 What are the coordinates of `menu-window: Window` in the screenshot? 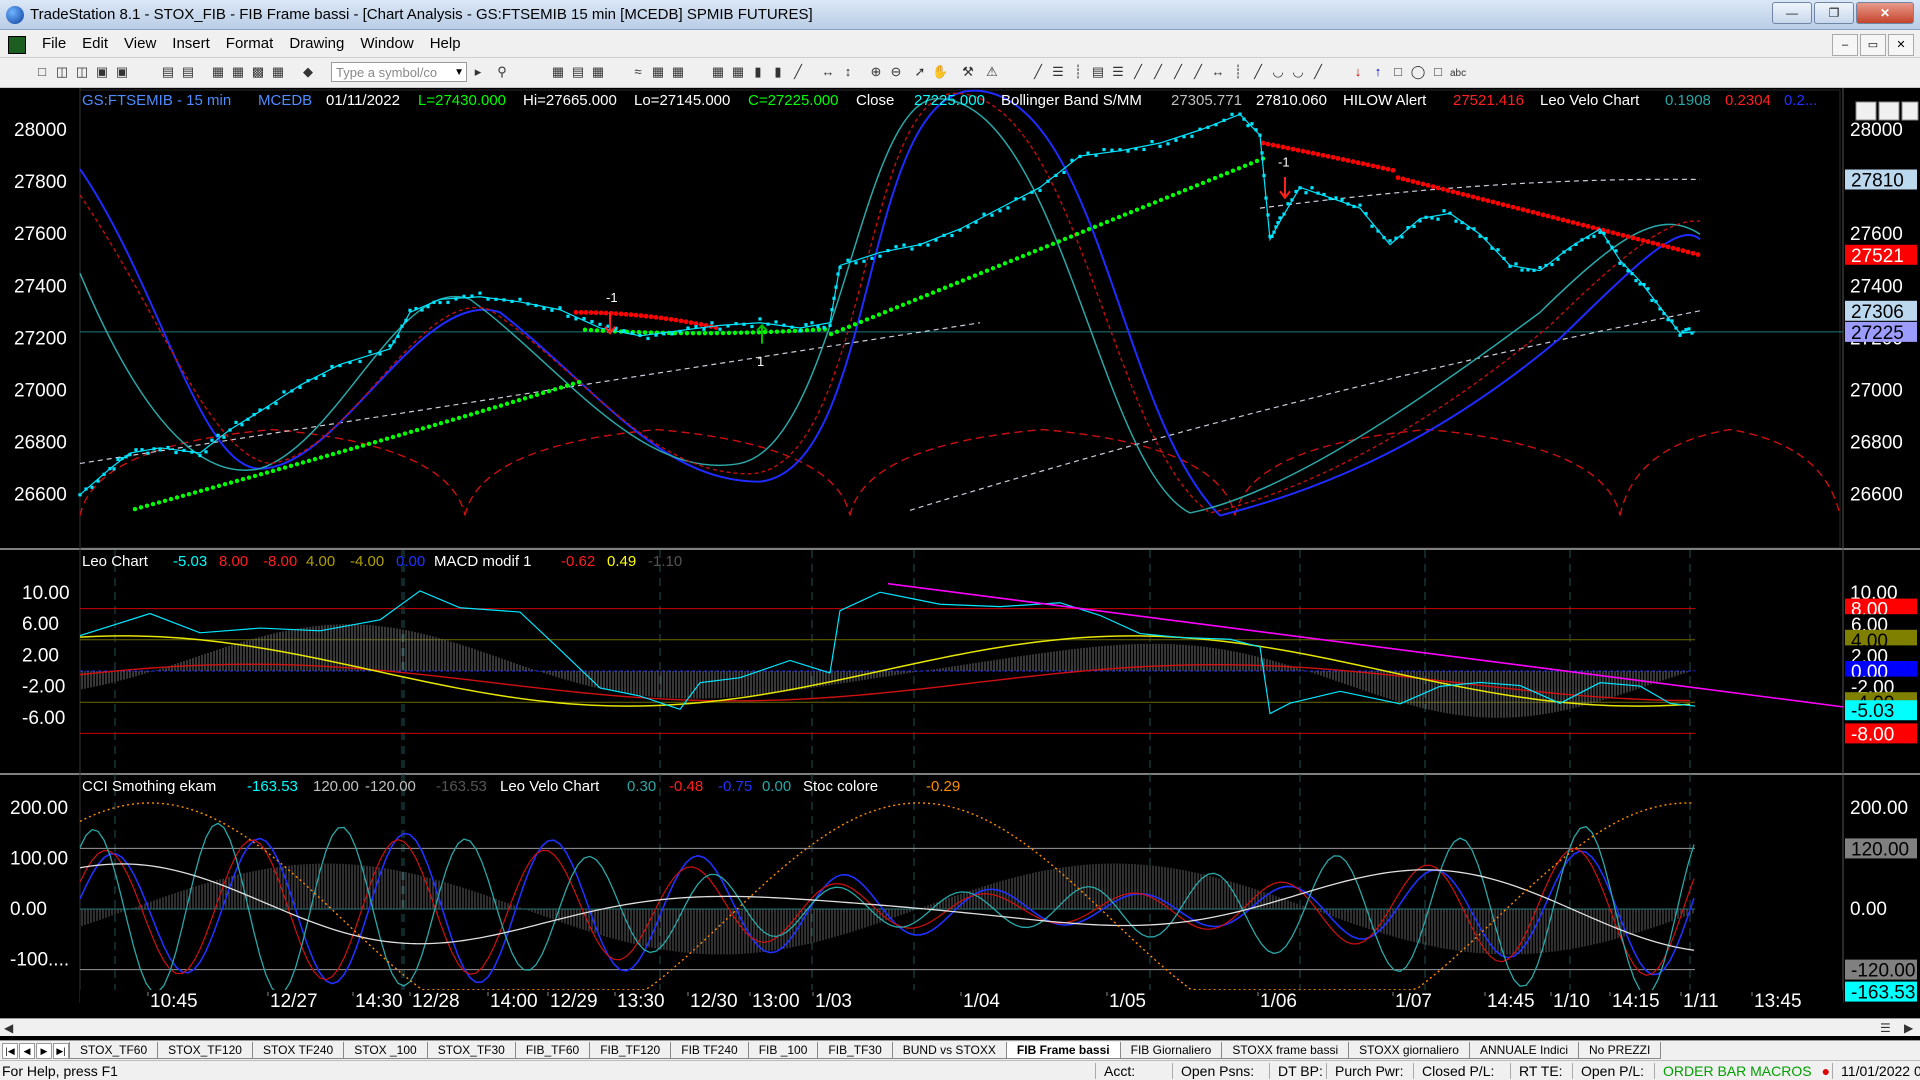 It's located at (386, 43).